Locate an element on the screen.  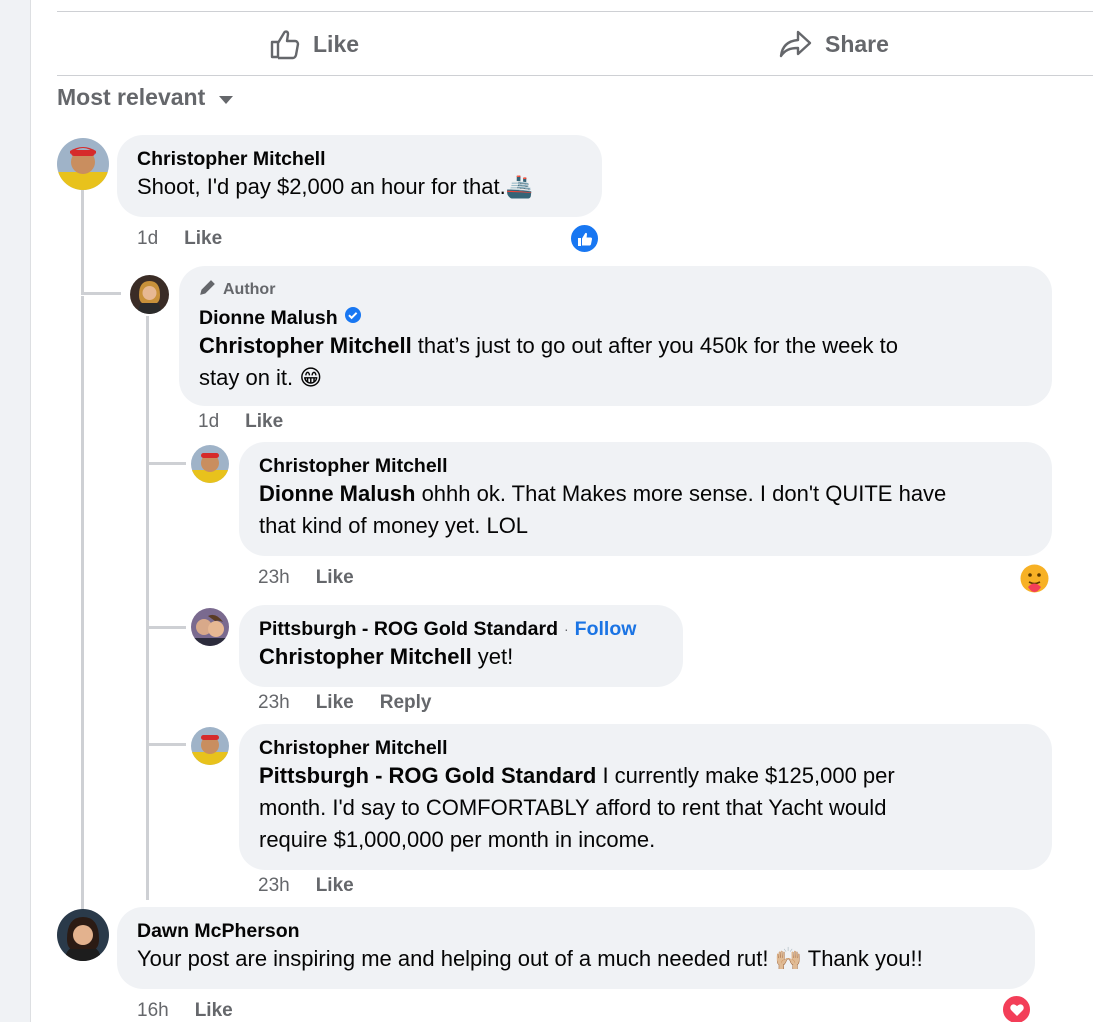
sort-label: Most relevant is located at coordinates (131, 97).